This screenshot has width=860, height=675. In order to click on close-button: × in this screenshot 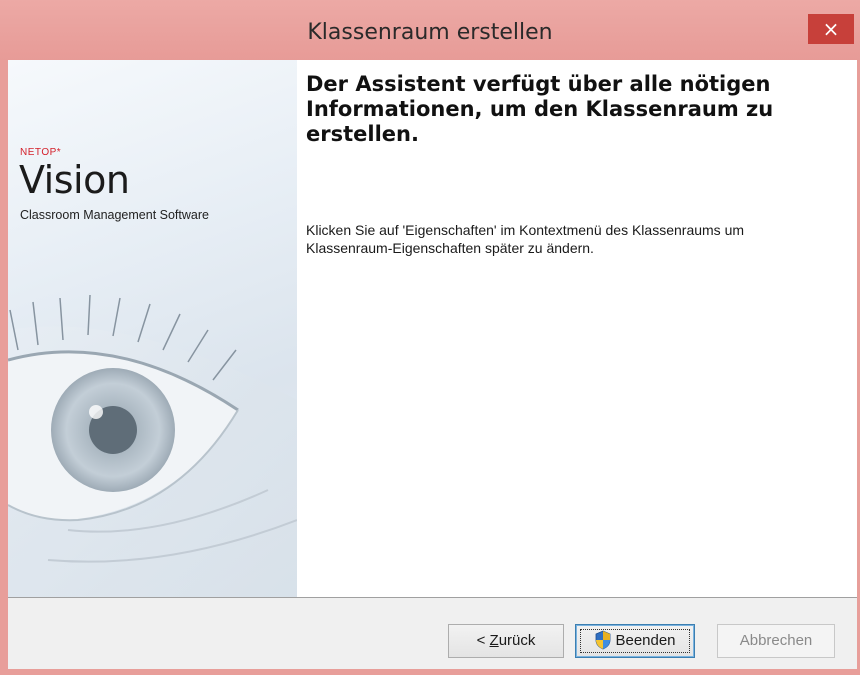, I will do `click(831, 29)`.